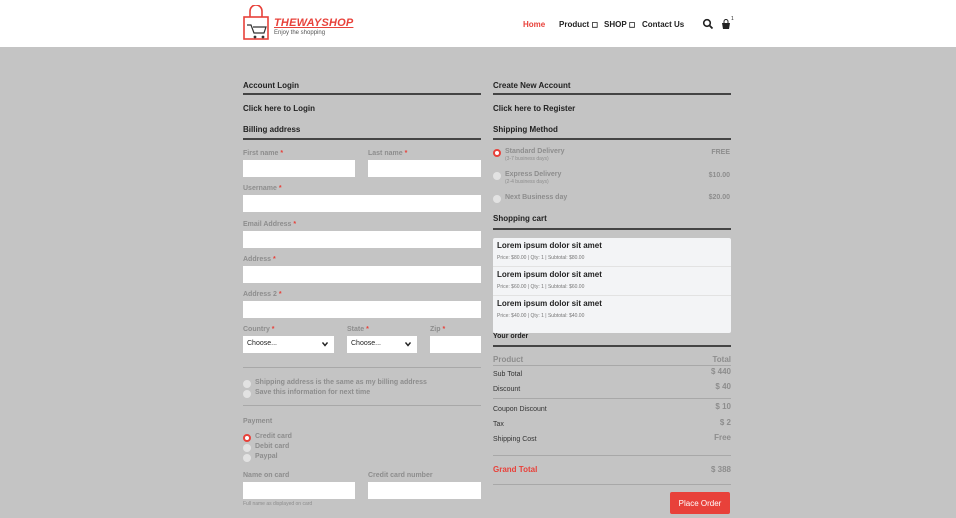  What do you see at coordinates (262, 294) in the screenshot?
I see `address2-label: Address 2 *` at bounding box center [262, 294].